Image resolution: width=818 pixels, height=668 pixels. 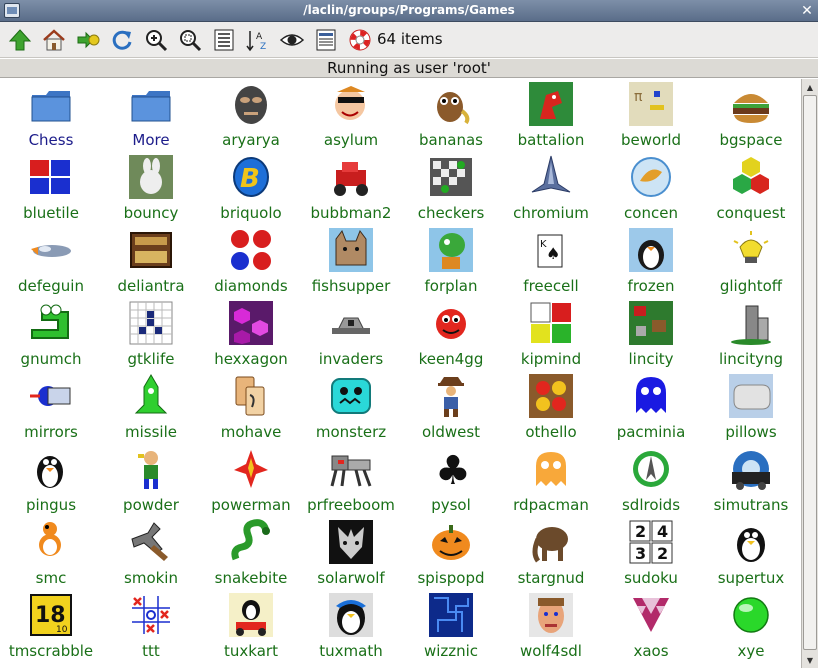 What do you see at coordinates (451, 334) in the screenshot?
I see `app-launcher-item: keen4gg` at bounding box center [451, 334].